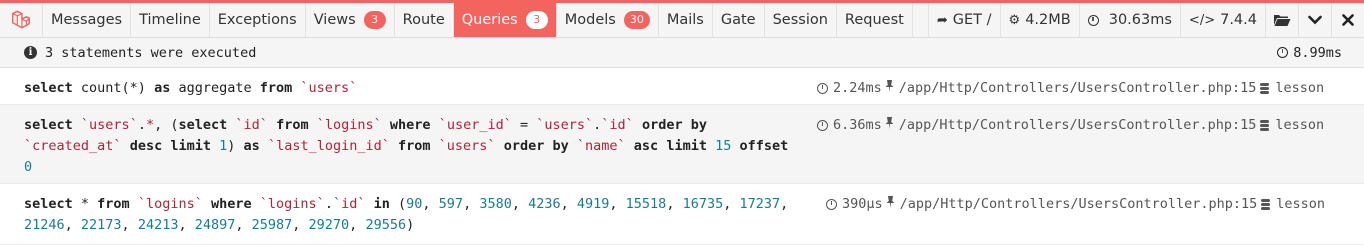 The height and width of the screenshot is (245, 1364). Describe the element at coordinates (374, 20) in the screenshot. I see `tab-count-badge: 3` at that location.